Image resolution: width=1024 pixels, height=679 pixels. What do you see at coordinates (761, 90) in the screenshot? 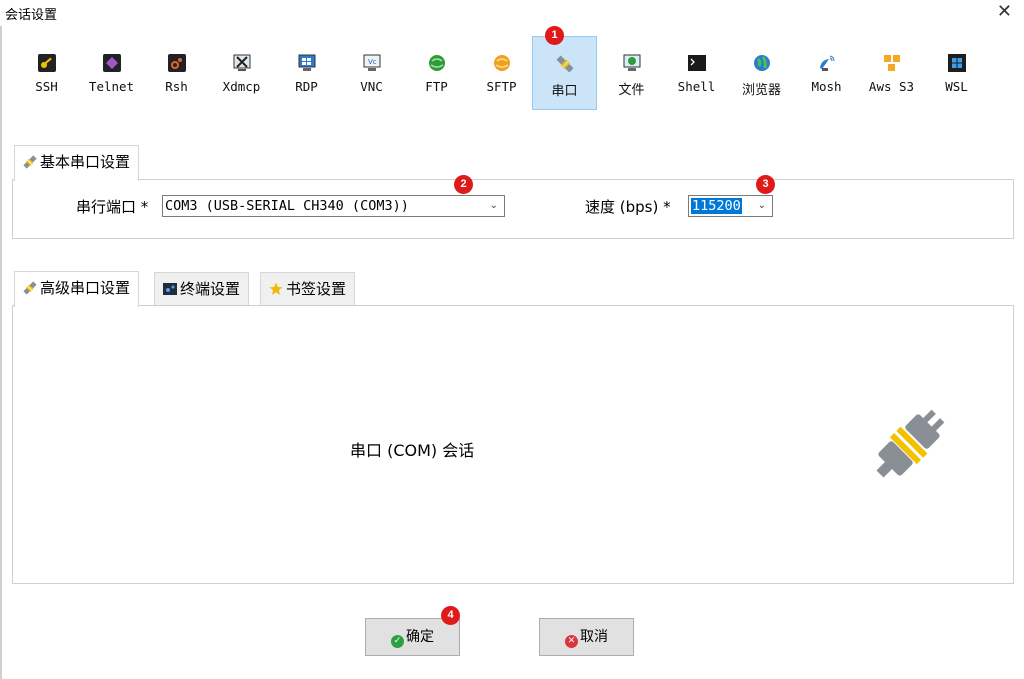
I see `tool-label: 浏览器` at bounding box center [761, 90].